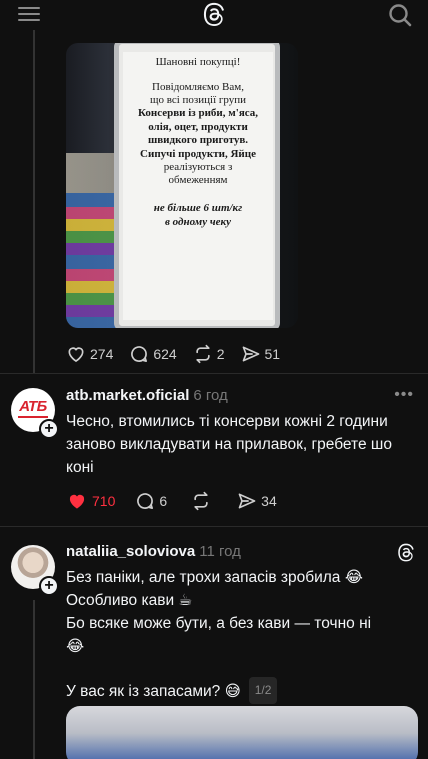  Describe the element at coordinates (198, 62) in the screenshot. I see `sign-line: Шановні покупці!` at that location.